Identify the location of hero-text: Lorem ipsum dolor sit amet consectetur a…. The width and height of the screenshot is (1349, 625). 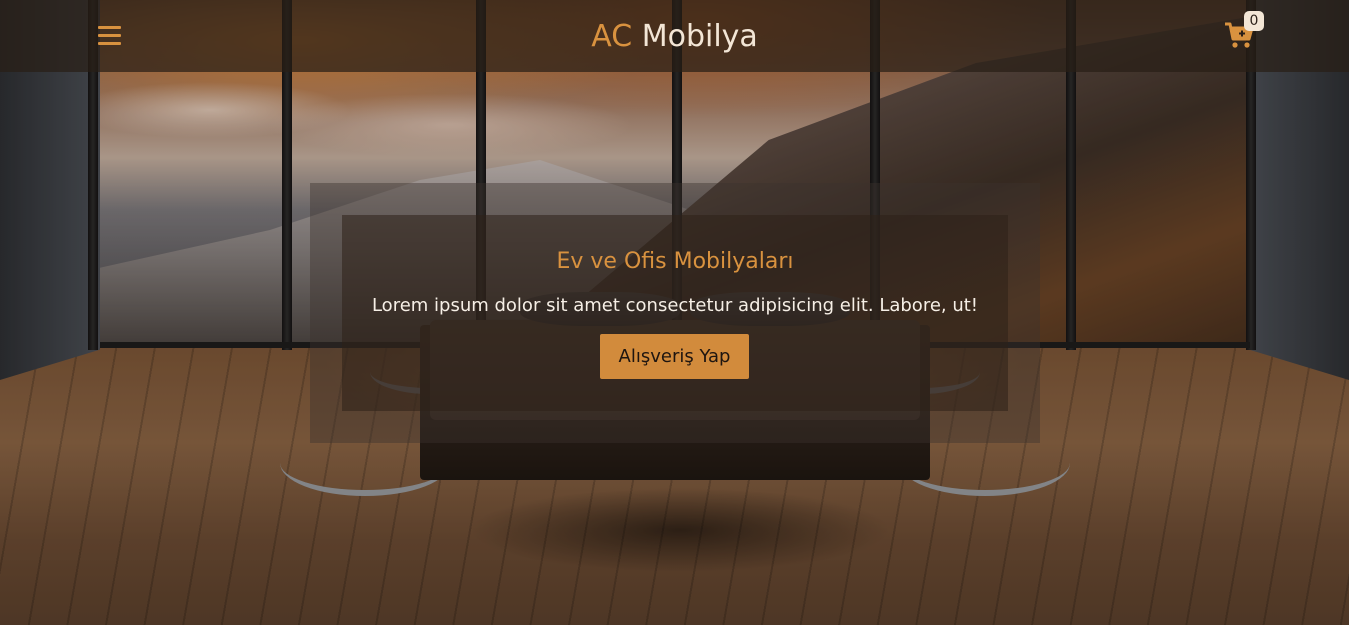
(675, 305).